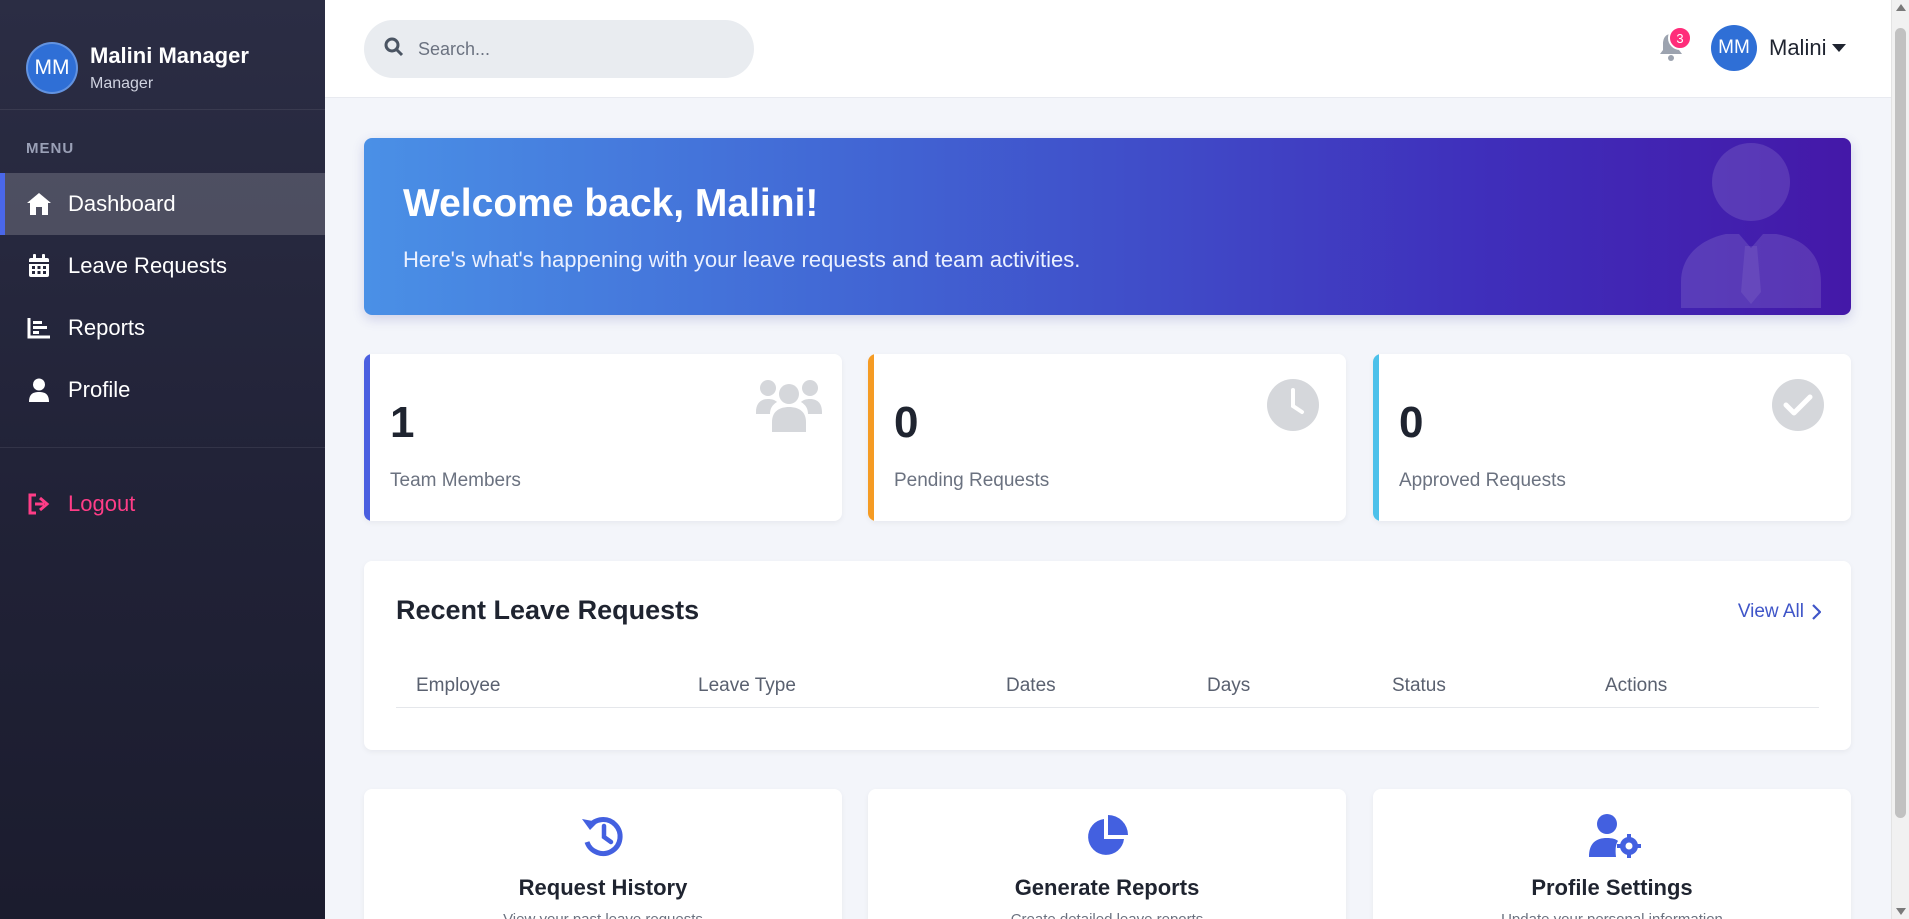 The image size is (1909, 919). What do you see at coordinates (548, 610) in the screenshot?
I see `section-title: Recent Leave Requests` at bounding box center [548, 610].